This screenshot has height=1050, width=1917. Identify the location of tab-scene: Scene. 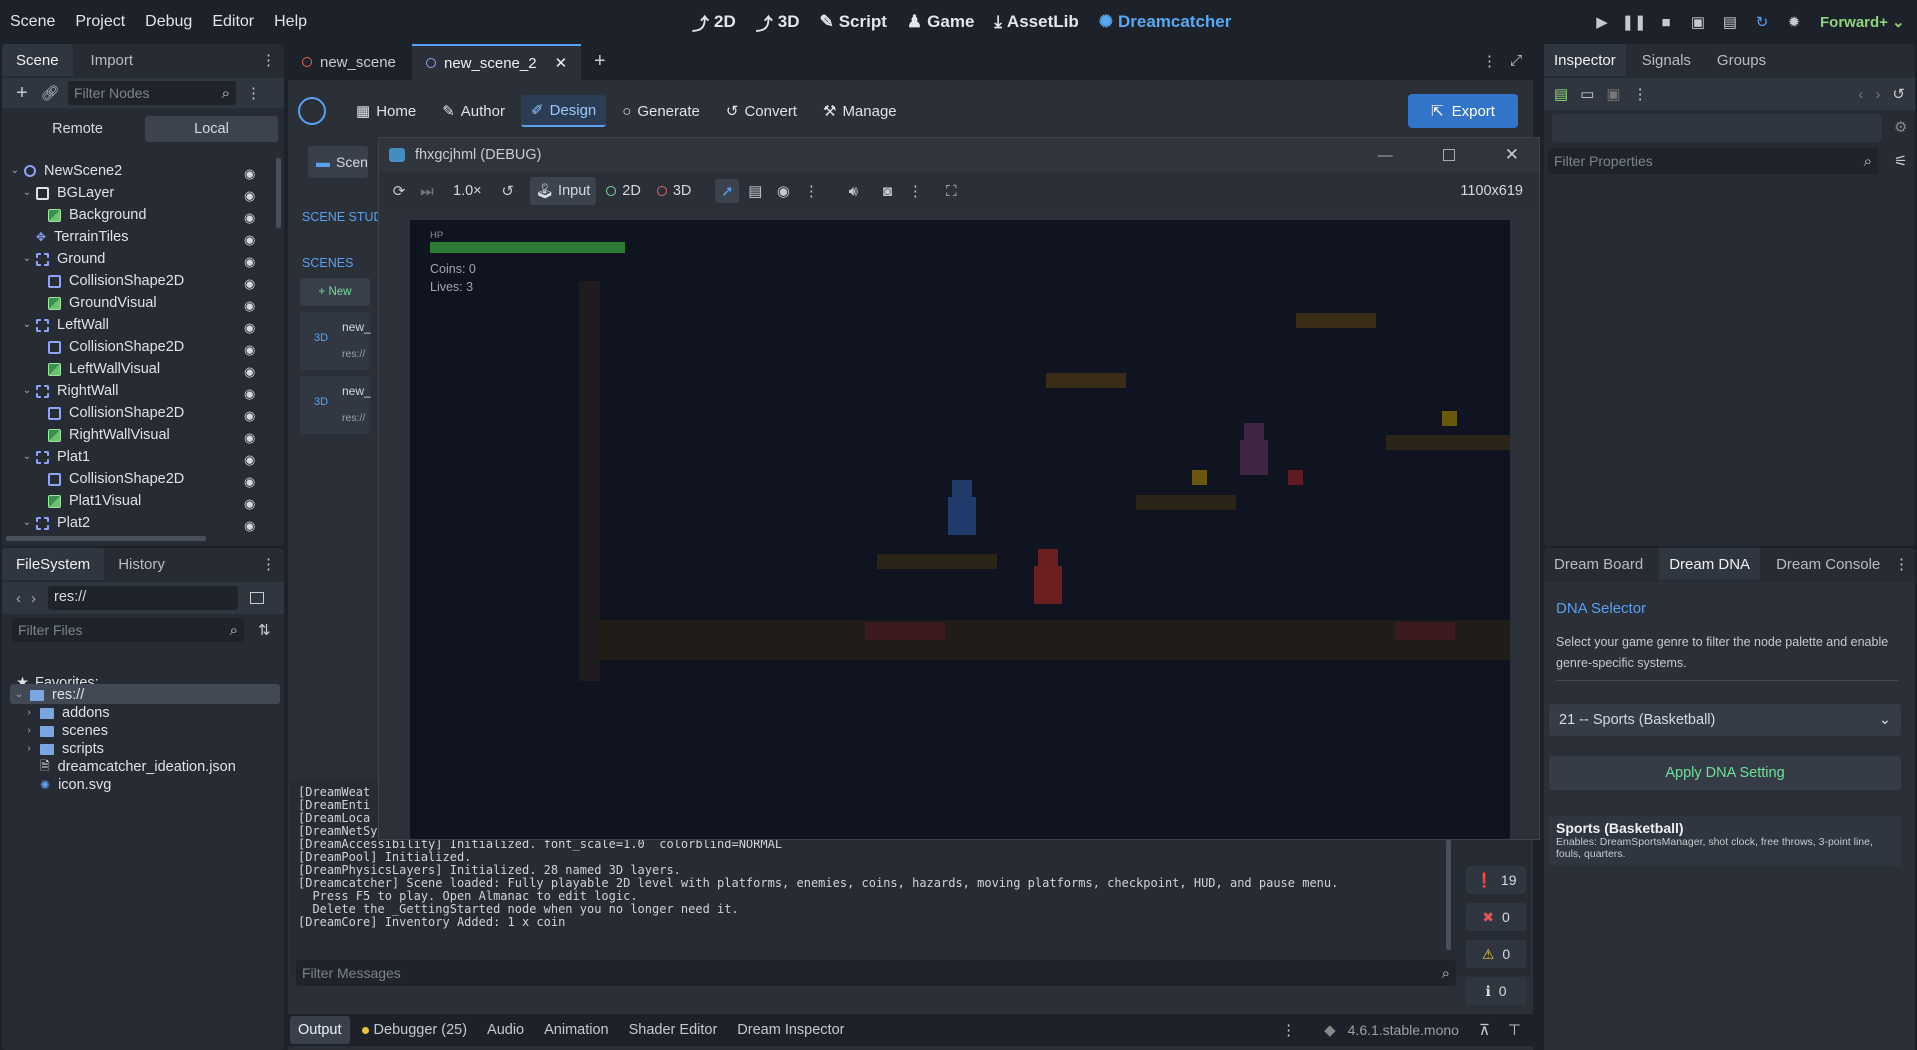
(37, 60).